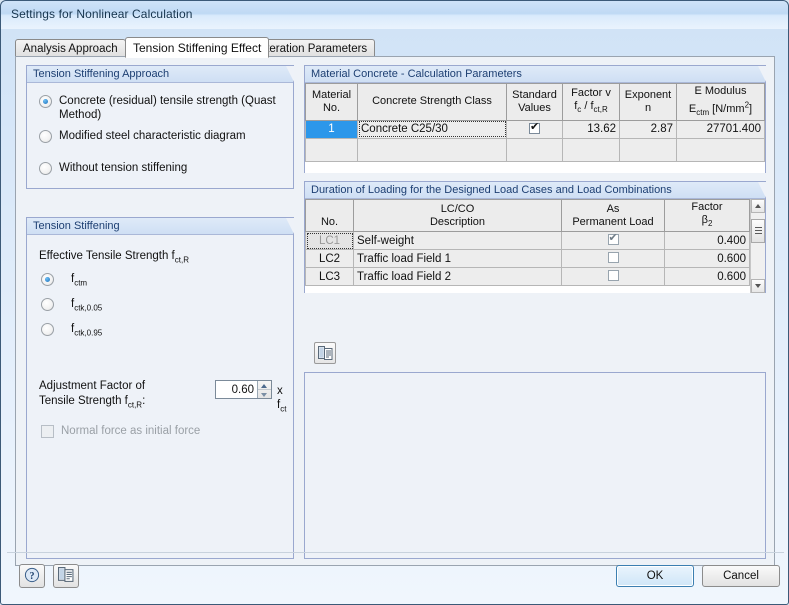 The width and height of the screenshot is (789, 605). I want to click on col-beta2-l1: Factor, so click(707, 207).